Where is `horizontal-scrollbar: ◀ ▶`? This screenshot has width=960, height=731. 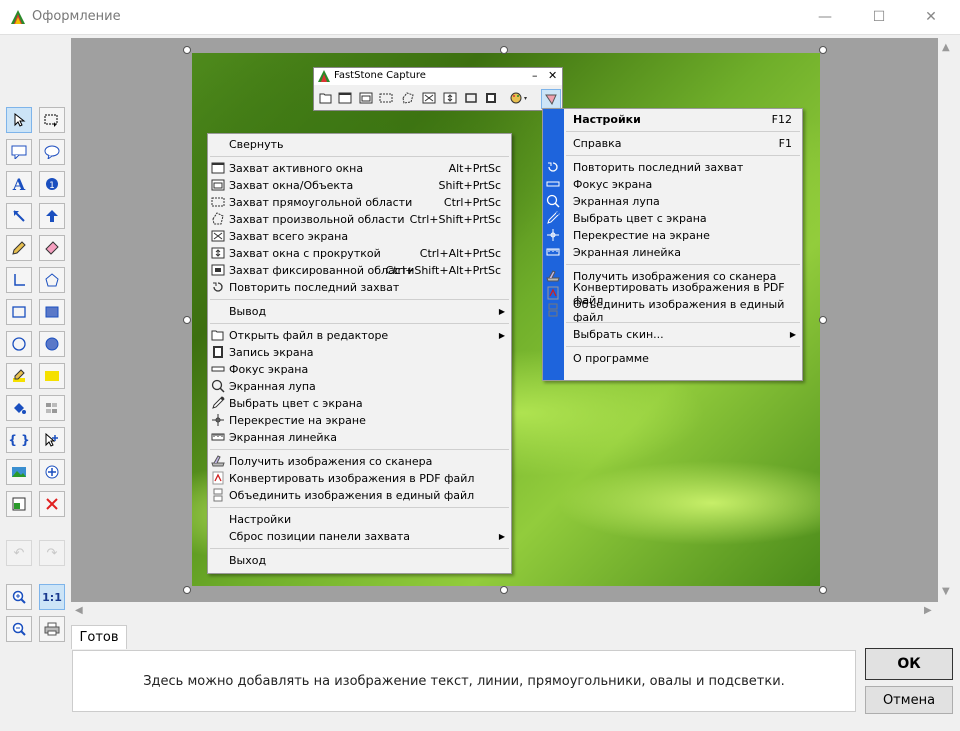 horizontal-scrollbar: ◀ ▶ is located at coordinates (504, 610).